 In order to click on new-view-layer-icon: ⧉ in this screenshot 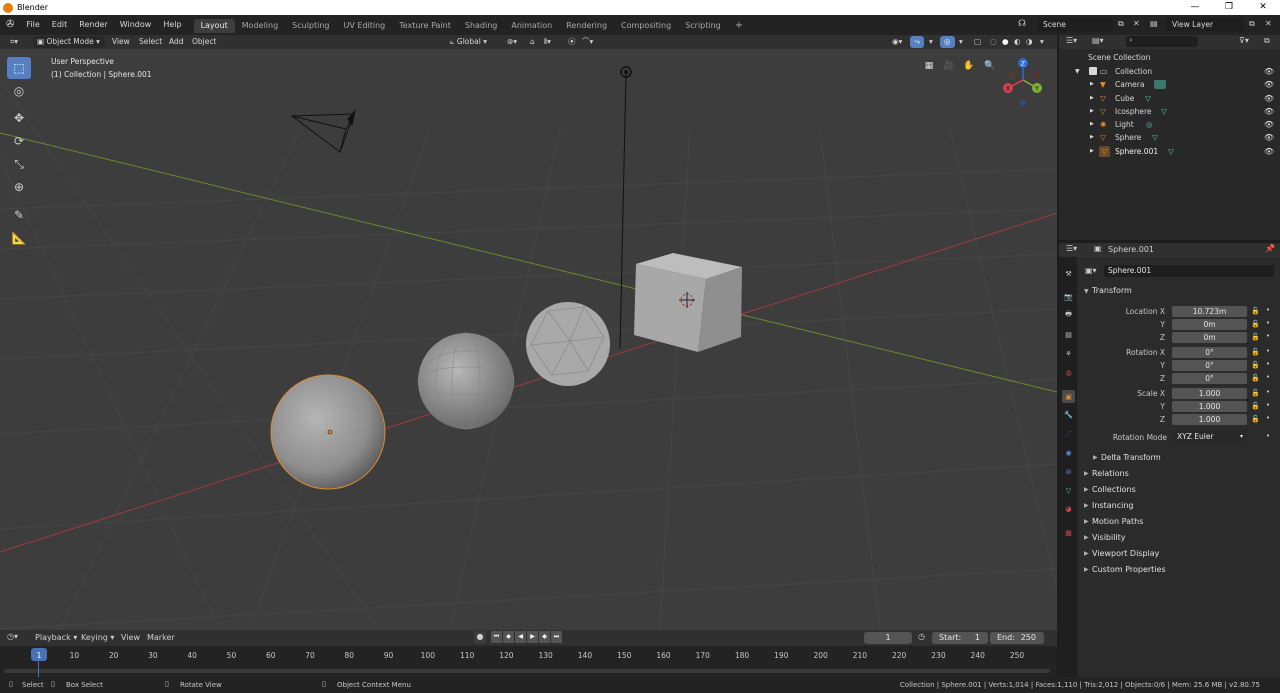, I will do `click(1252, 24)`.